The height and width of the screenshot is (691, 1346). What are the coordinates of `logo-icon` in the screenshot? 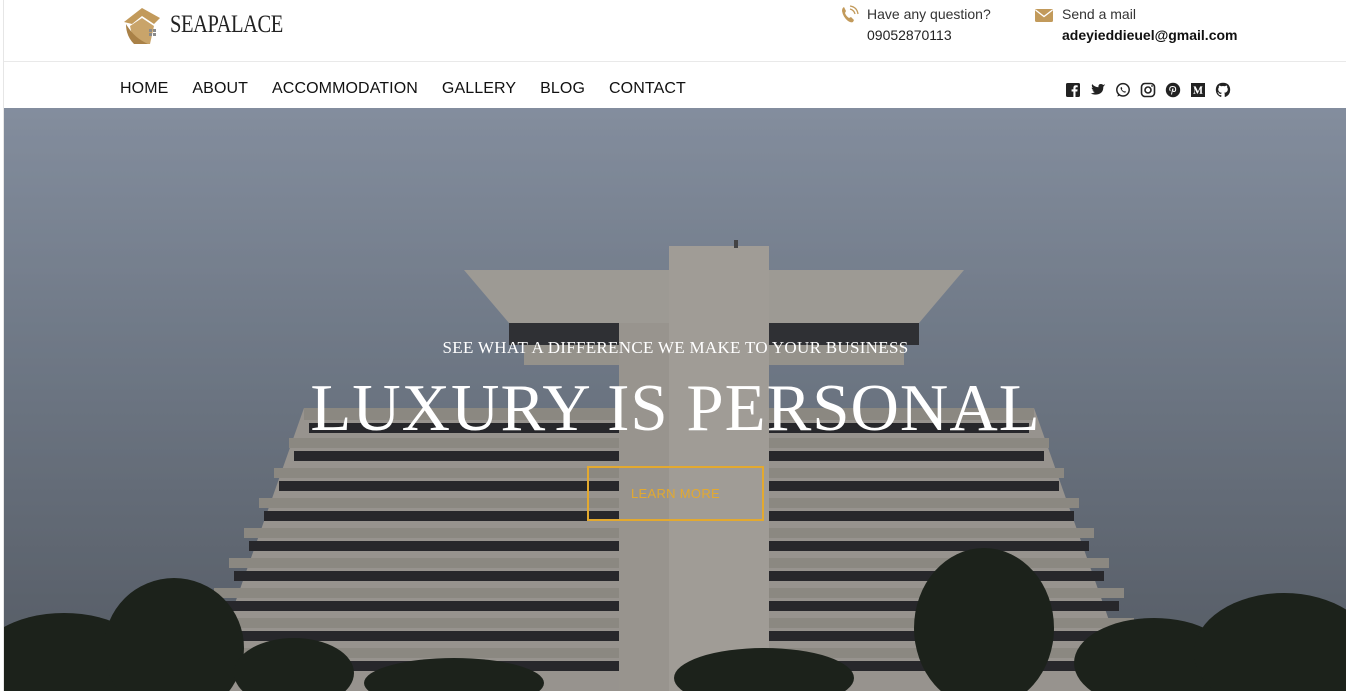 It's located at (142, 26).